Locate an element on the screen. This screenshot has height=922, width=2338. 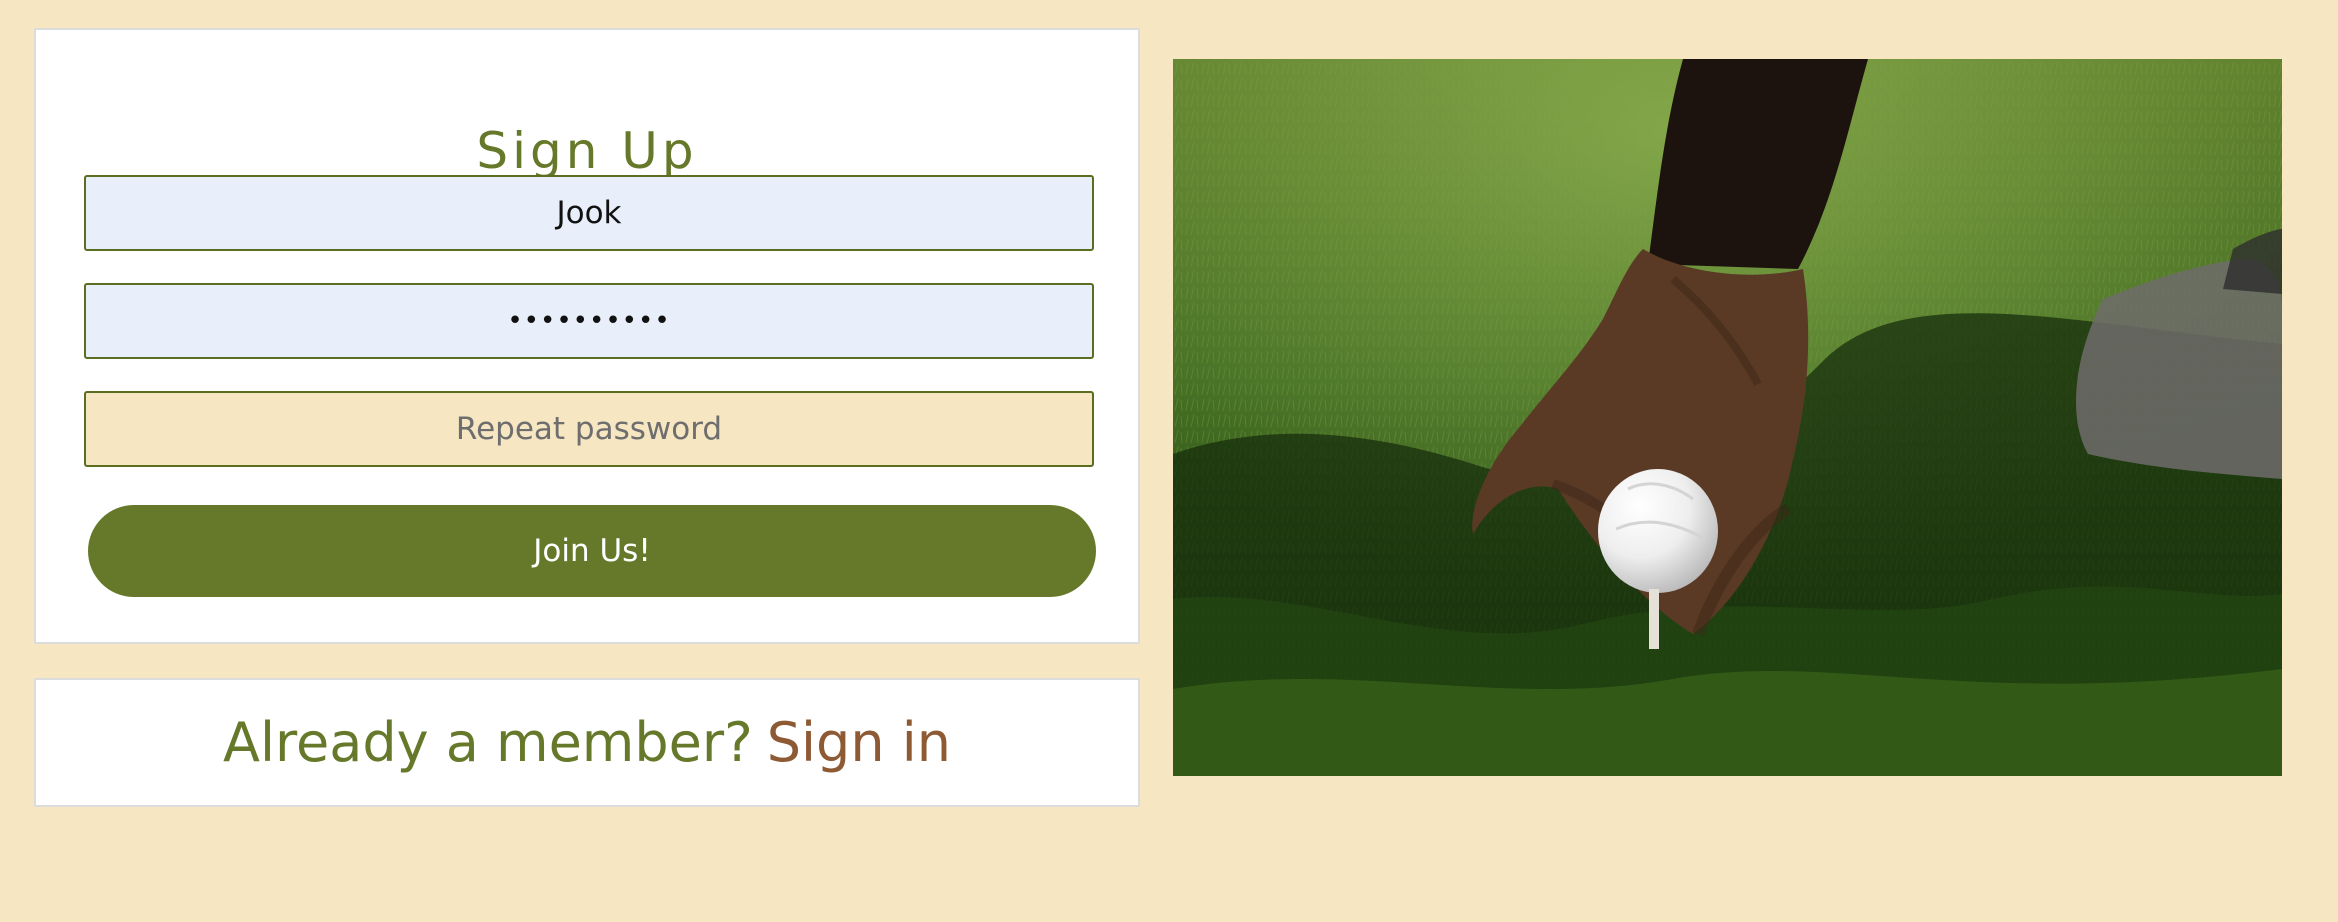
signup-title: Sign Up is located at coordinates (587, 150).